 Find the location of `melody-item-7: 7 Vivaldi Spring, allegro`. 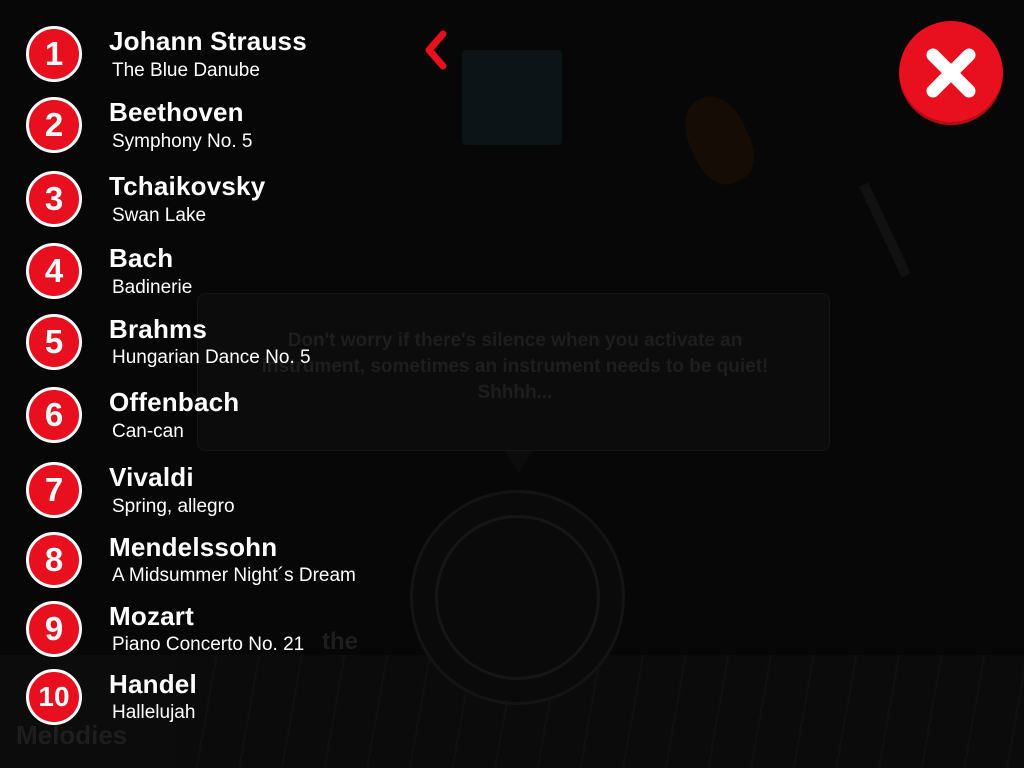

melody-item-7: 7 Vivaldi Spring, allegro is located at coordinates (200, 490).